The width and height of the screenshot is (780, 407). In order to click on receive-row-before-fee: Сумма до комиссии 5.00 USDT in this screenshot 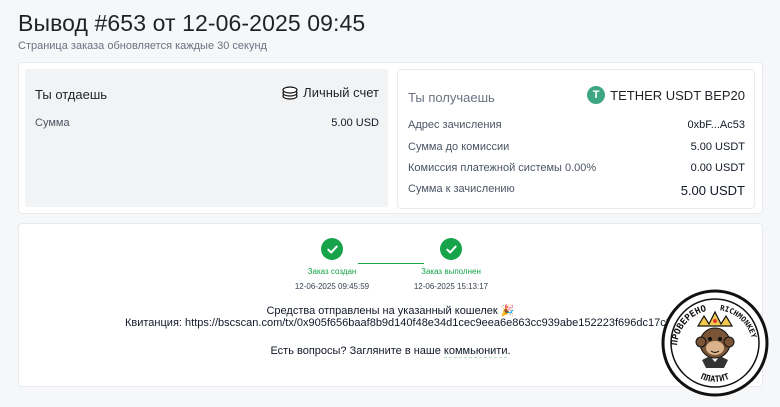, I will do `click(576, 147)`.